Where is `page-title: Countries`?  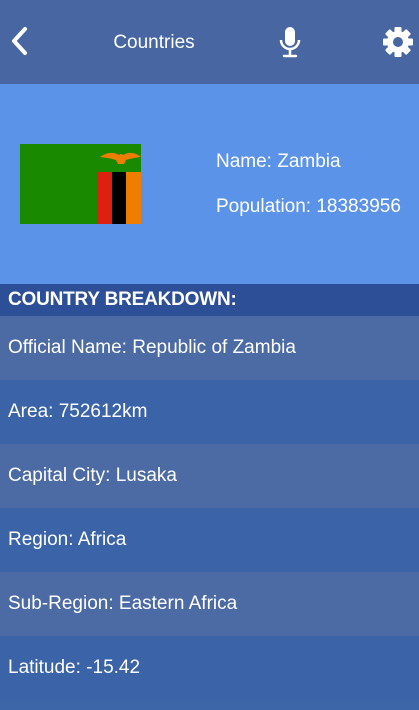 page-title: Countries is located at coordinates (154, 42).